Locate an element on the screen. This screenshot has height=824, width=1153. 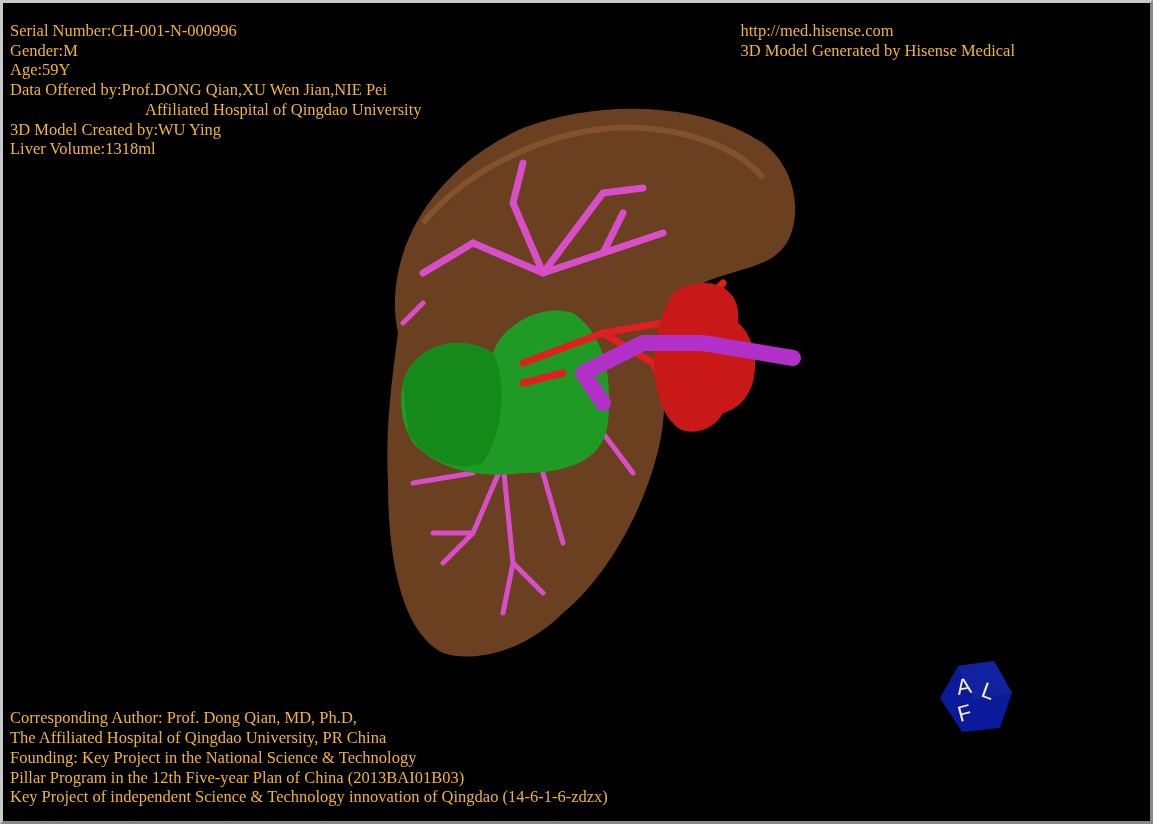
patient-info-line: Affiliated Hospital of Qingdao University is located at coordinates (283, 109).